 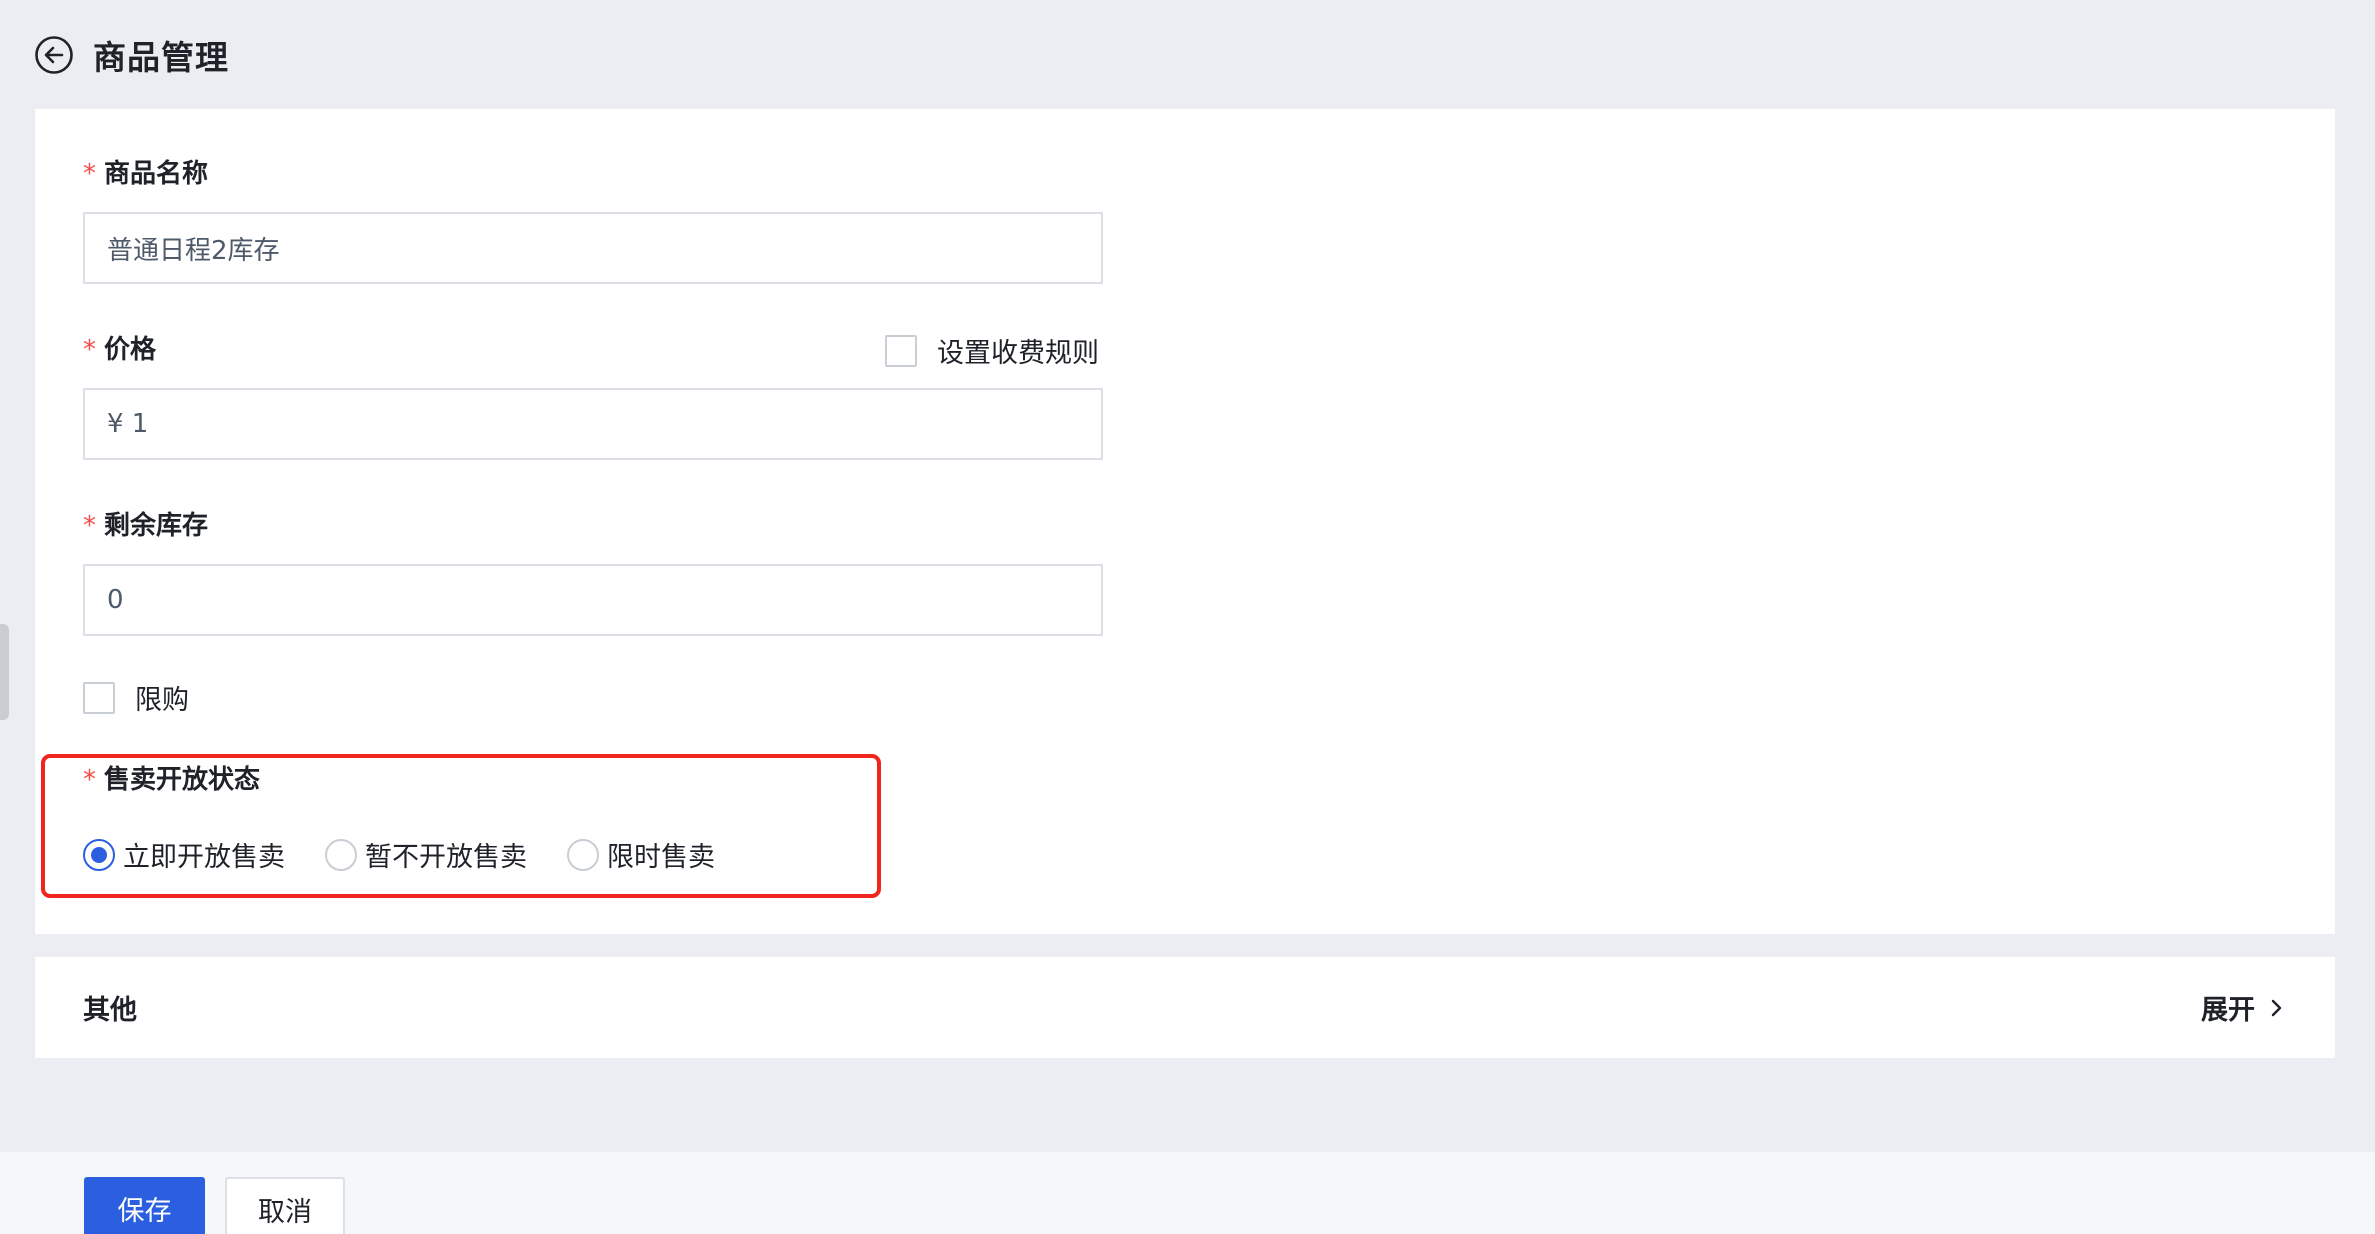 I want to click on product-name-input, so click(x=593, y=248).